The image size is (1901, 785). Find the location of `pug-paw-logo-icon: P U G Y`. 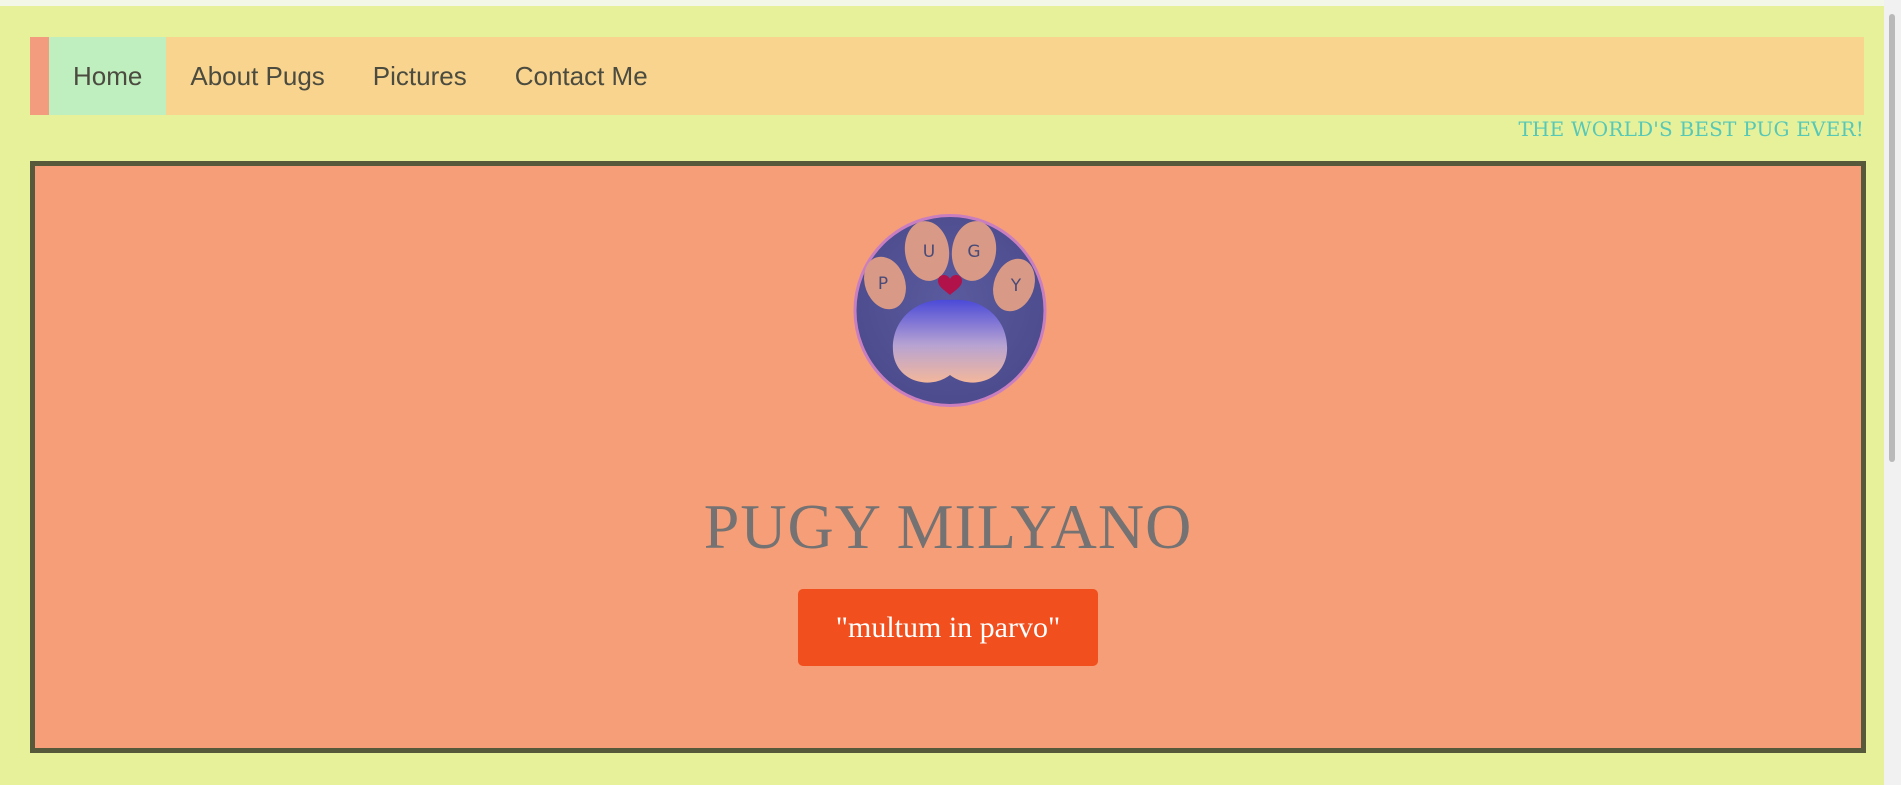

pug-paw-logo-icon: P U G Y is located at coordinates (950, 310).